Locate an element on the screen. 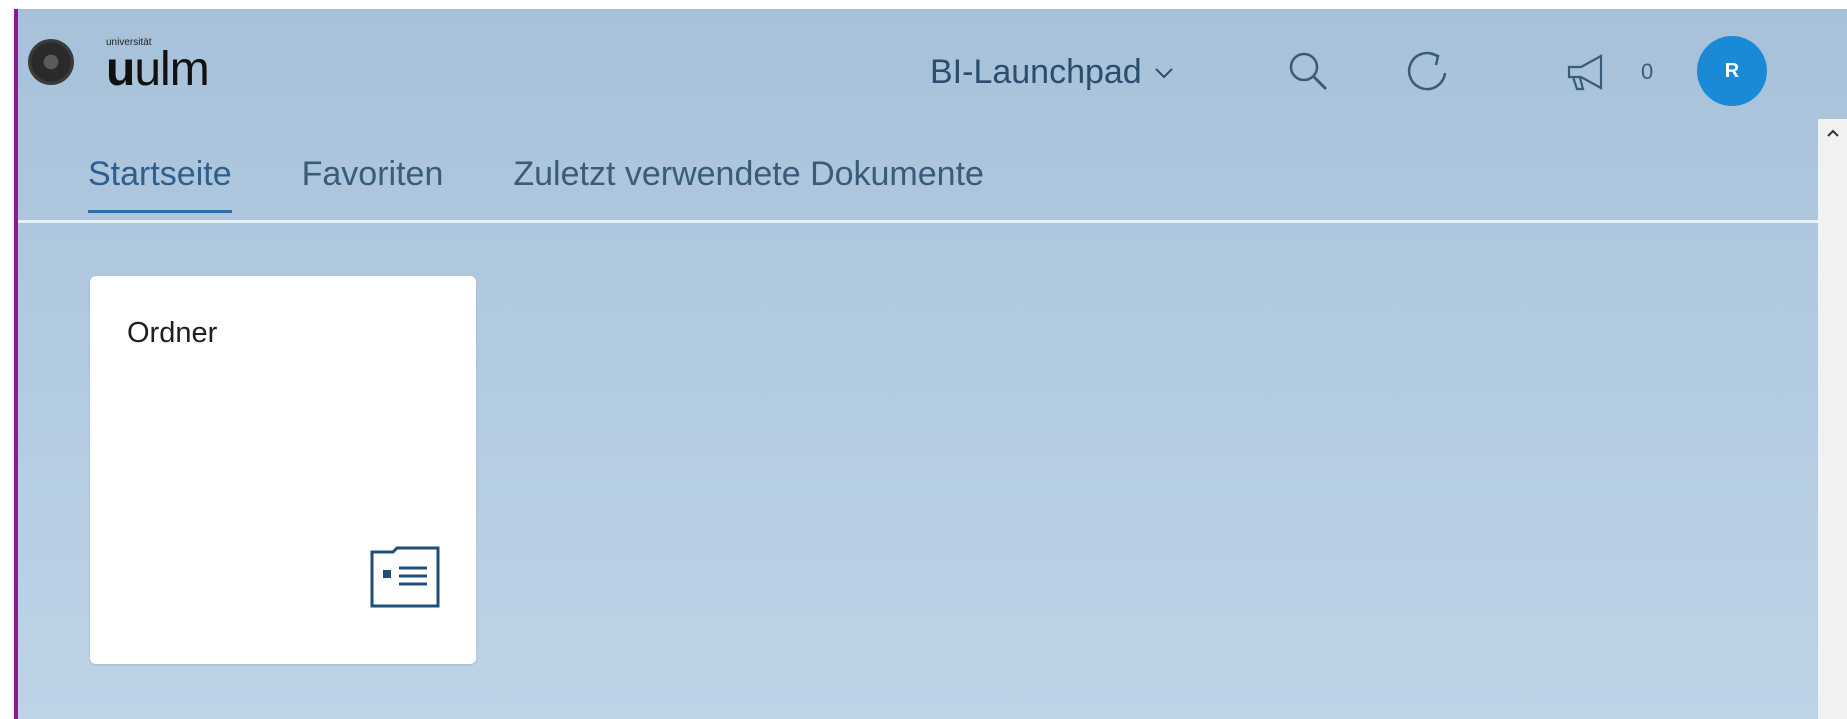 This screenshot has width=1847, height=719. scroll-up-button is located at coordinates (1832, 133).